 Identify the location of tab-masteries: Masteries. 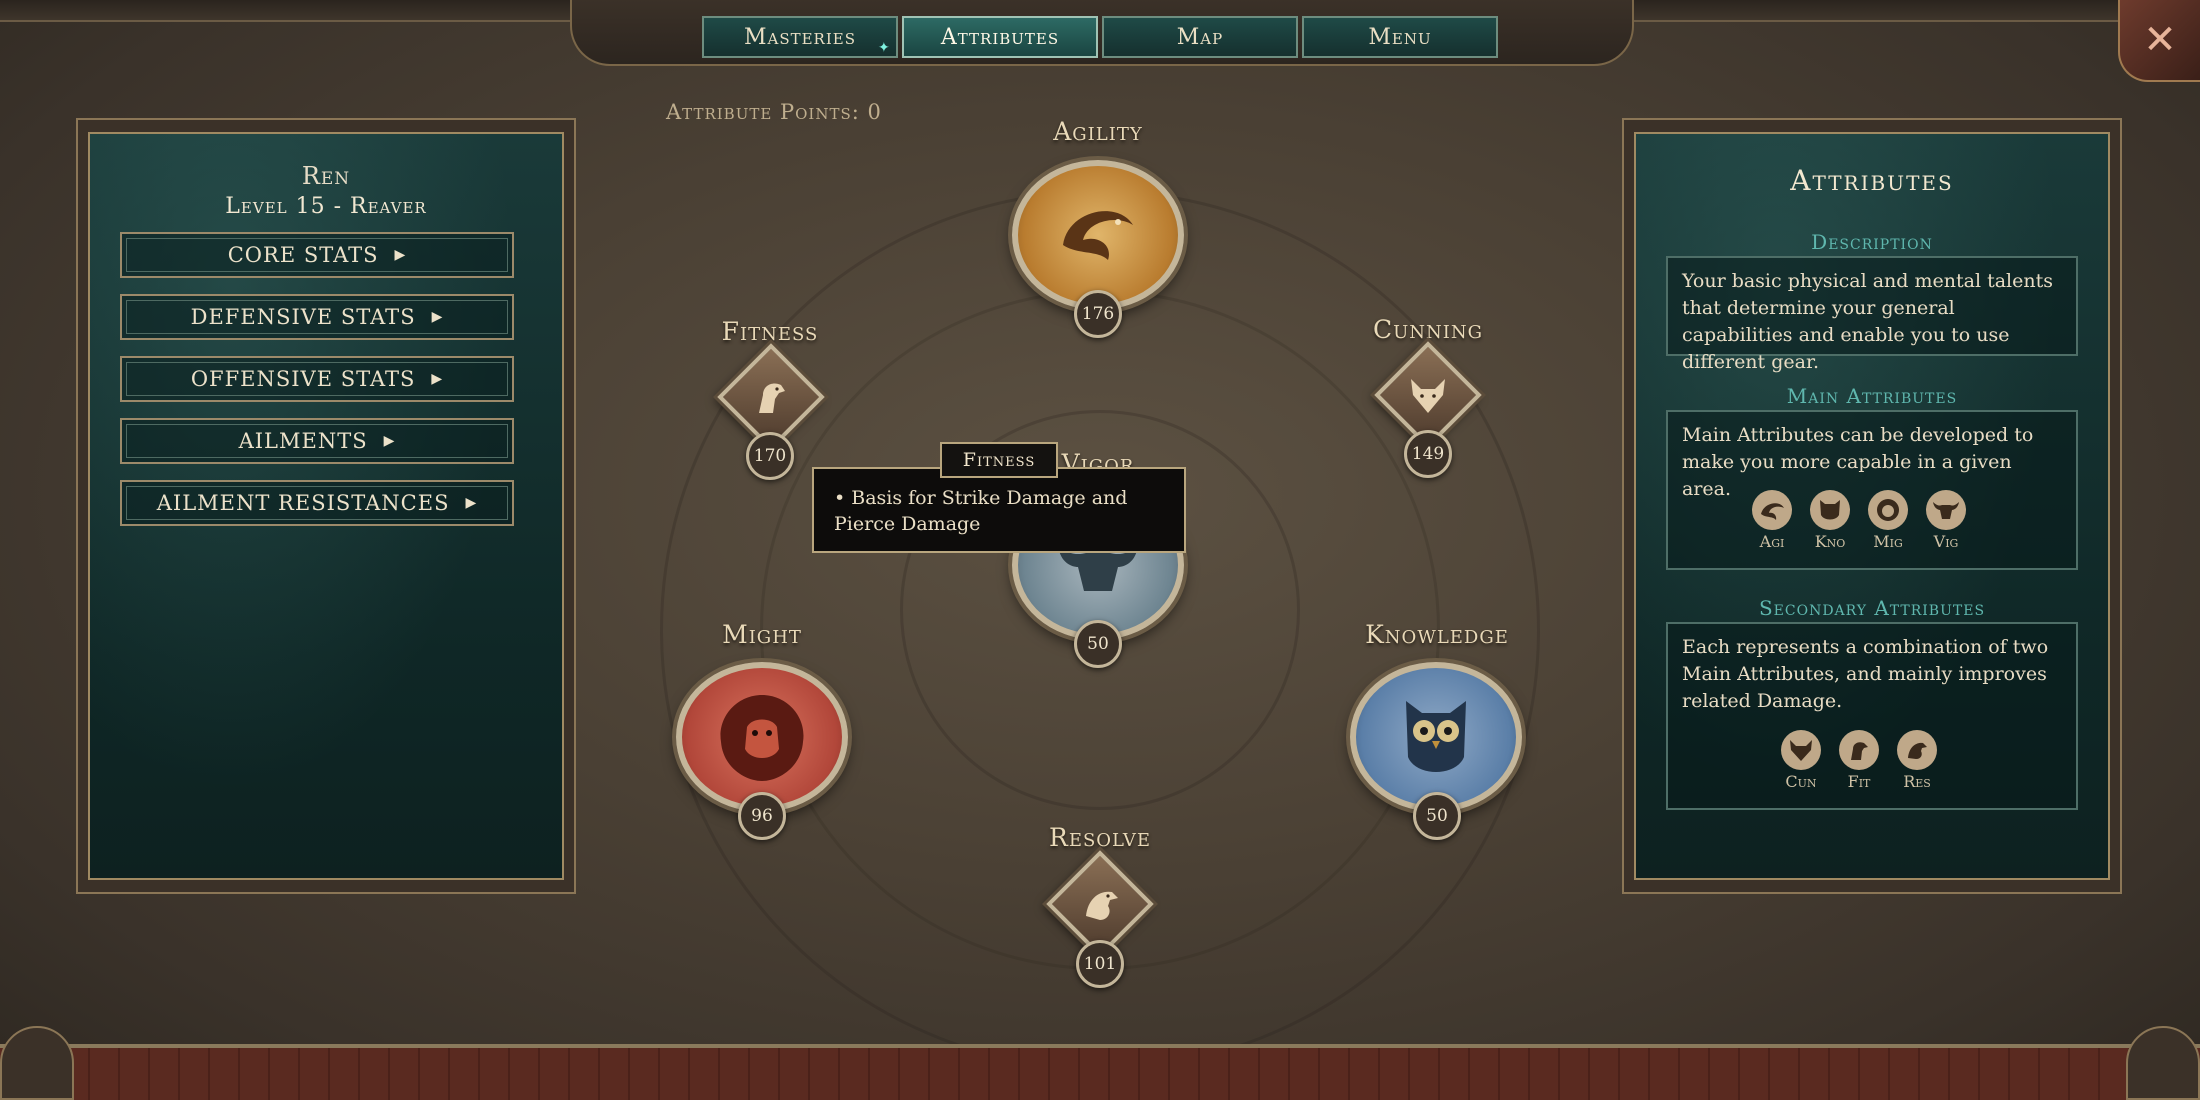
(800, 37).